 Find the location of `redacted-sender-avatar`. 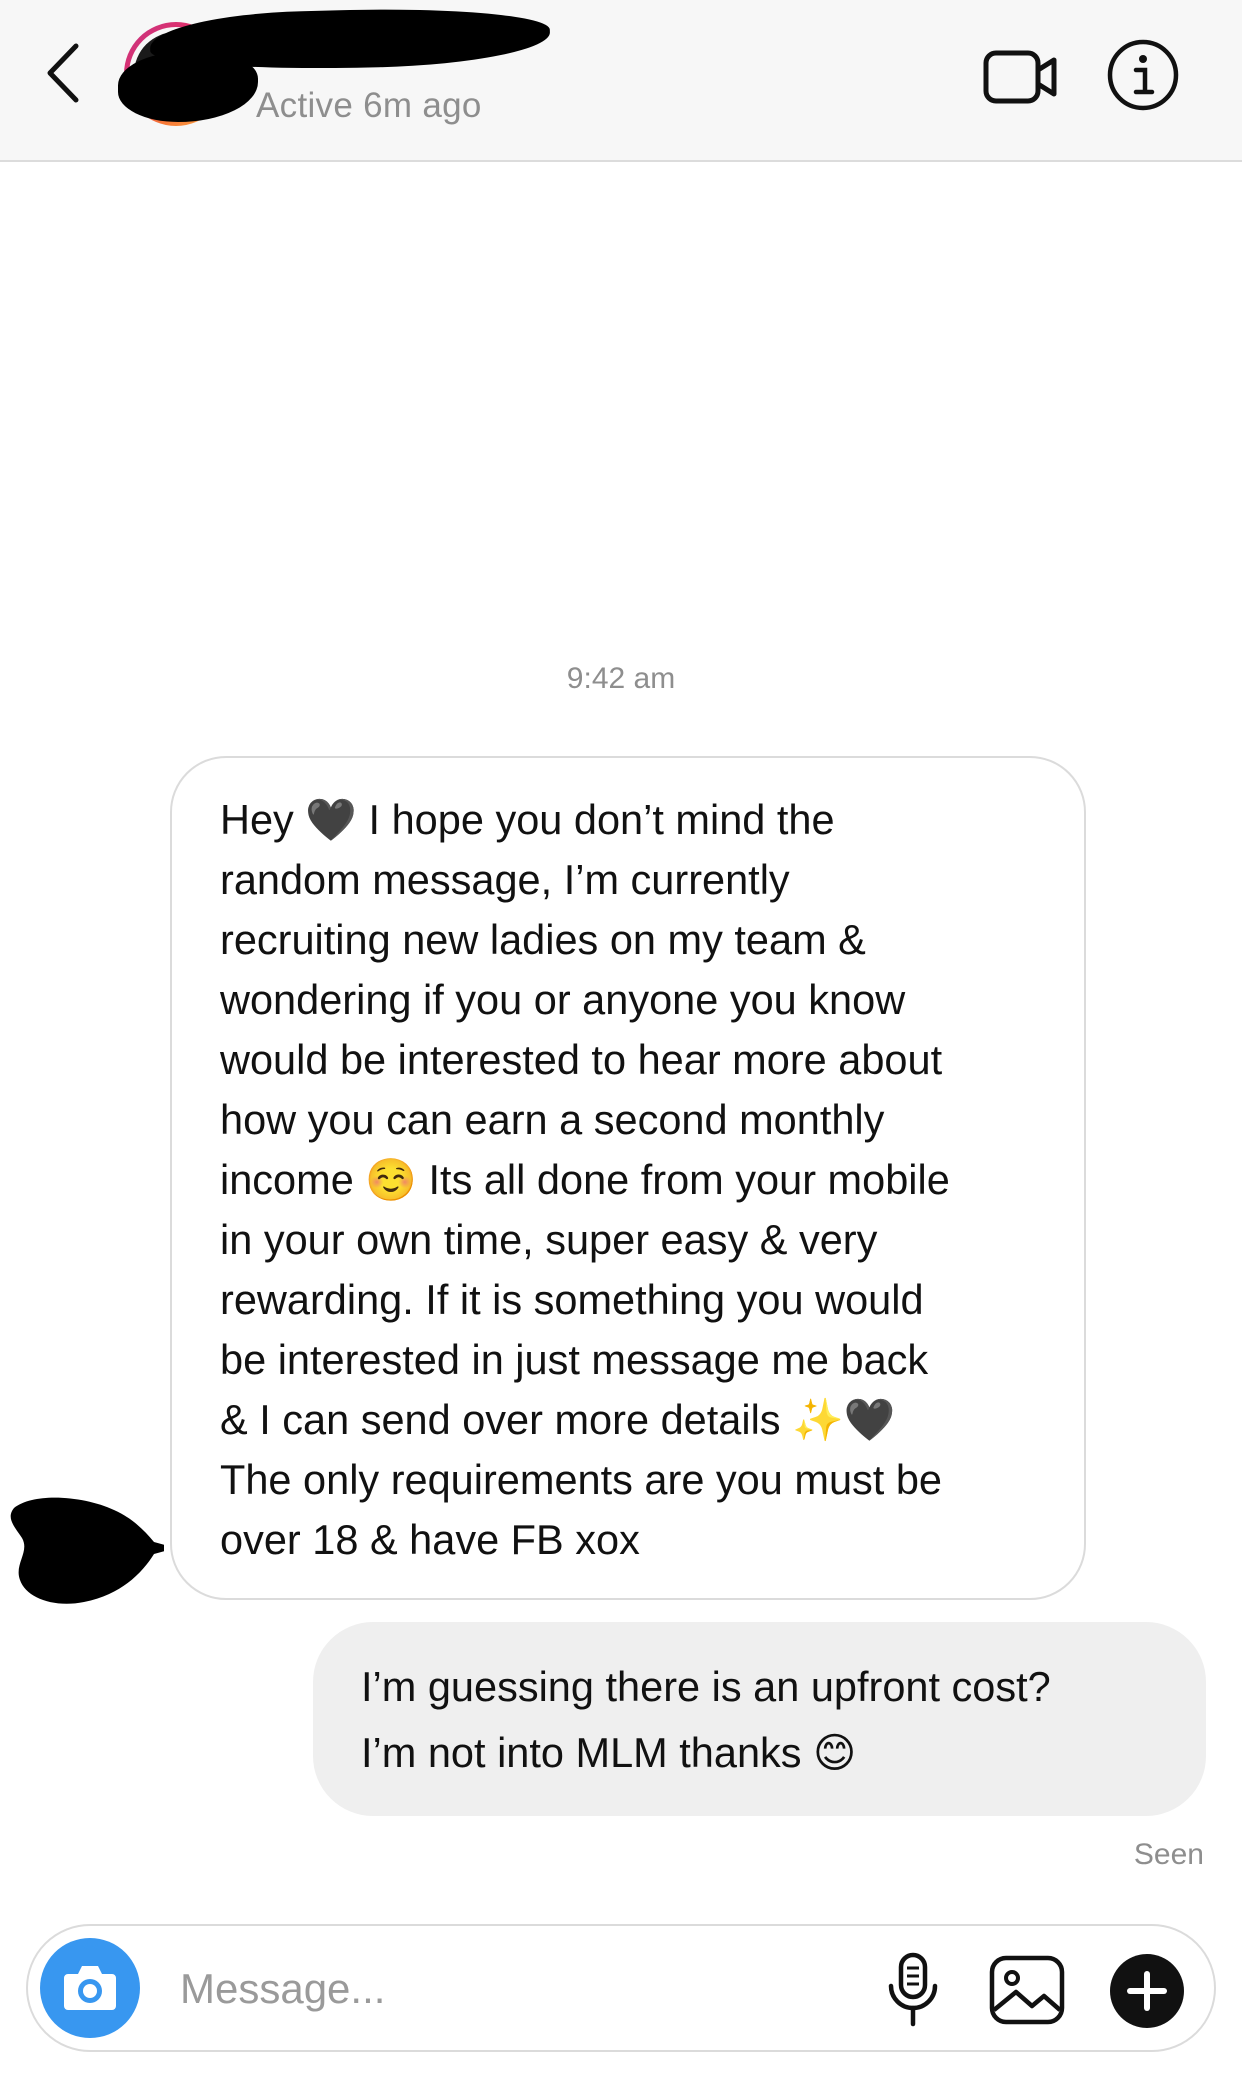

redacted-sender-avatar is located at coordinates (87, 1550).